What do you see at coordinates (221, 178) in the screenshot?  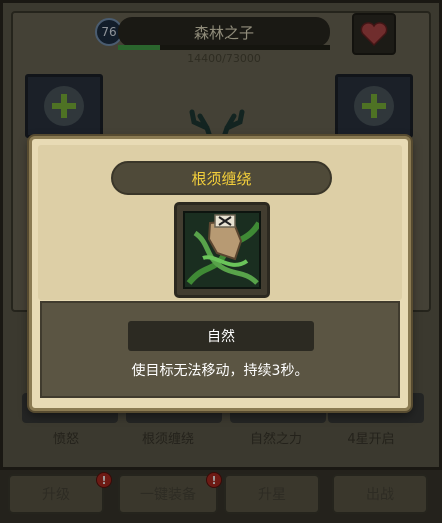 I see `skill-title: 根须缠绕` at bounding box center [221, 178].